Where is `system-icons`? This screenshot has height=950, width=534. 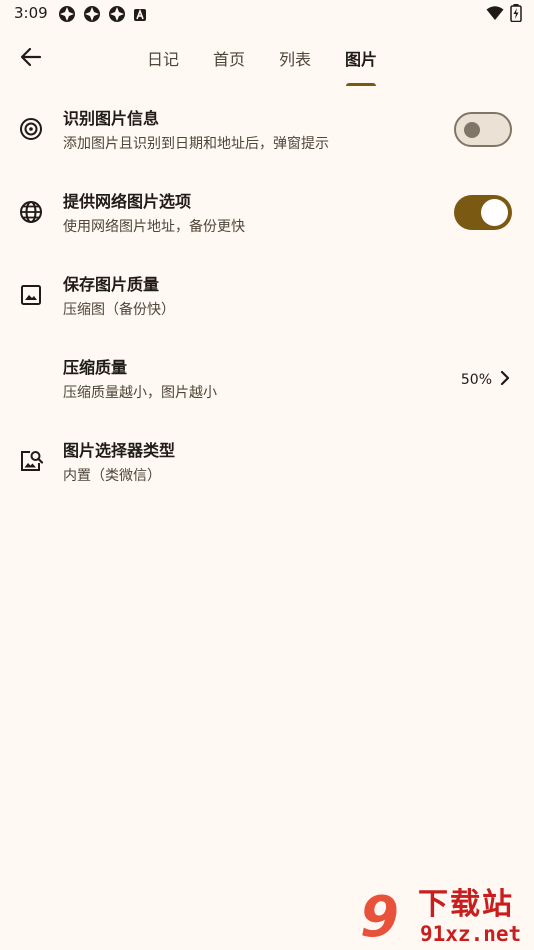 system-icons is located at coordinates (504, 15).